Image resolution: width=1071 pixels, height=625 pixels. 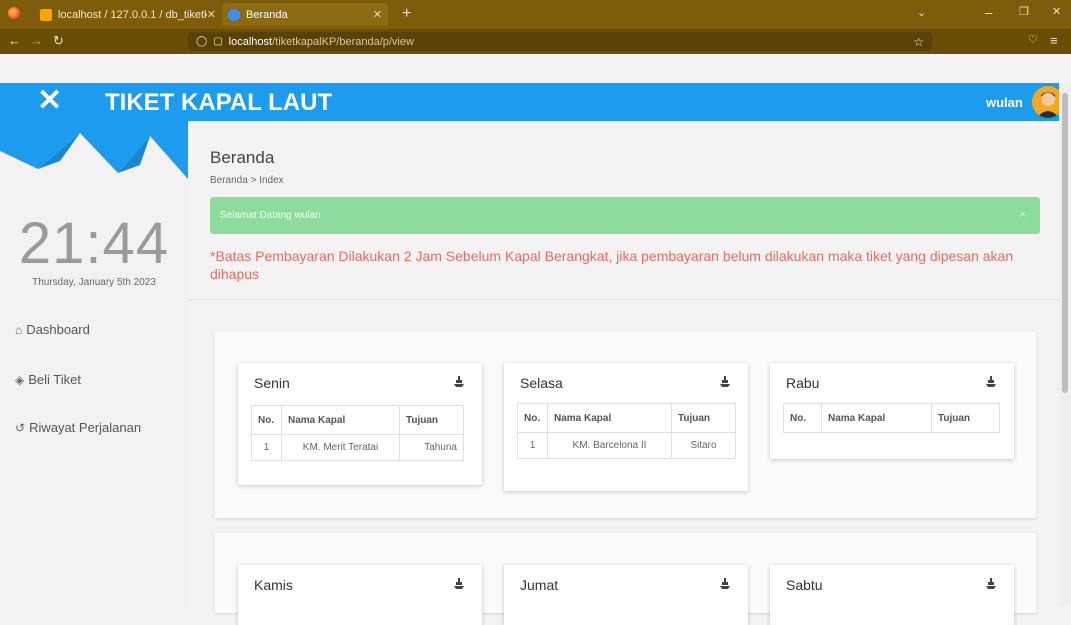 I want to click on forward-icon: →, so click(x=36, y=40).